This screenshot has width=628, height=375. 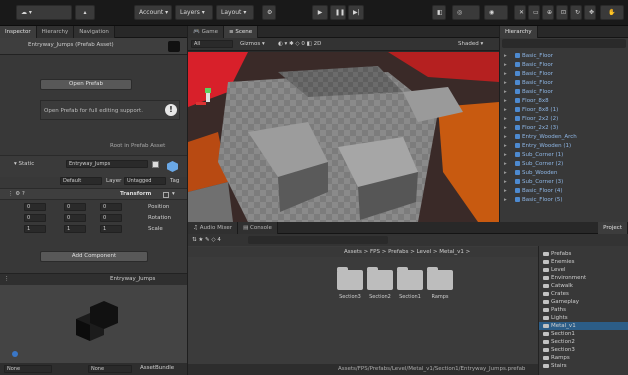 I want to click on project-tree-item: Section3, so click(x=559, y=350).